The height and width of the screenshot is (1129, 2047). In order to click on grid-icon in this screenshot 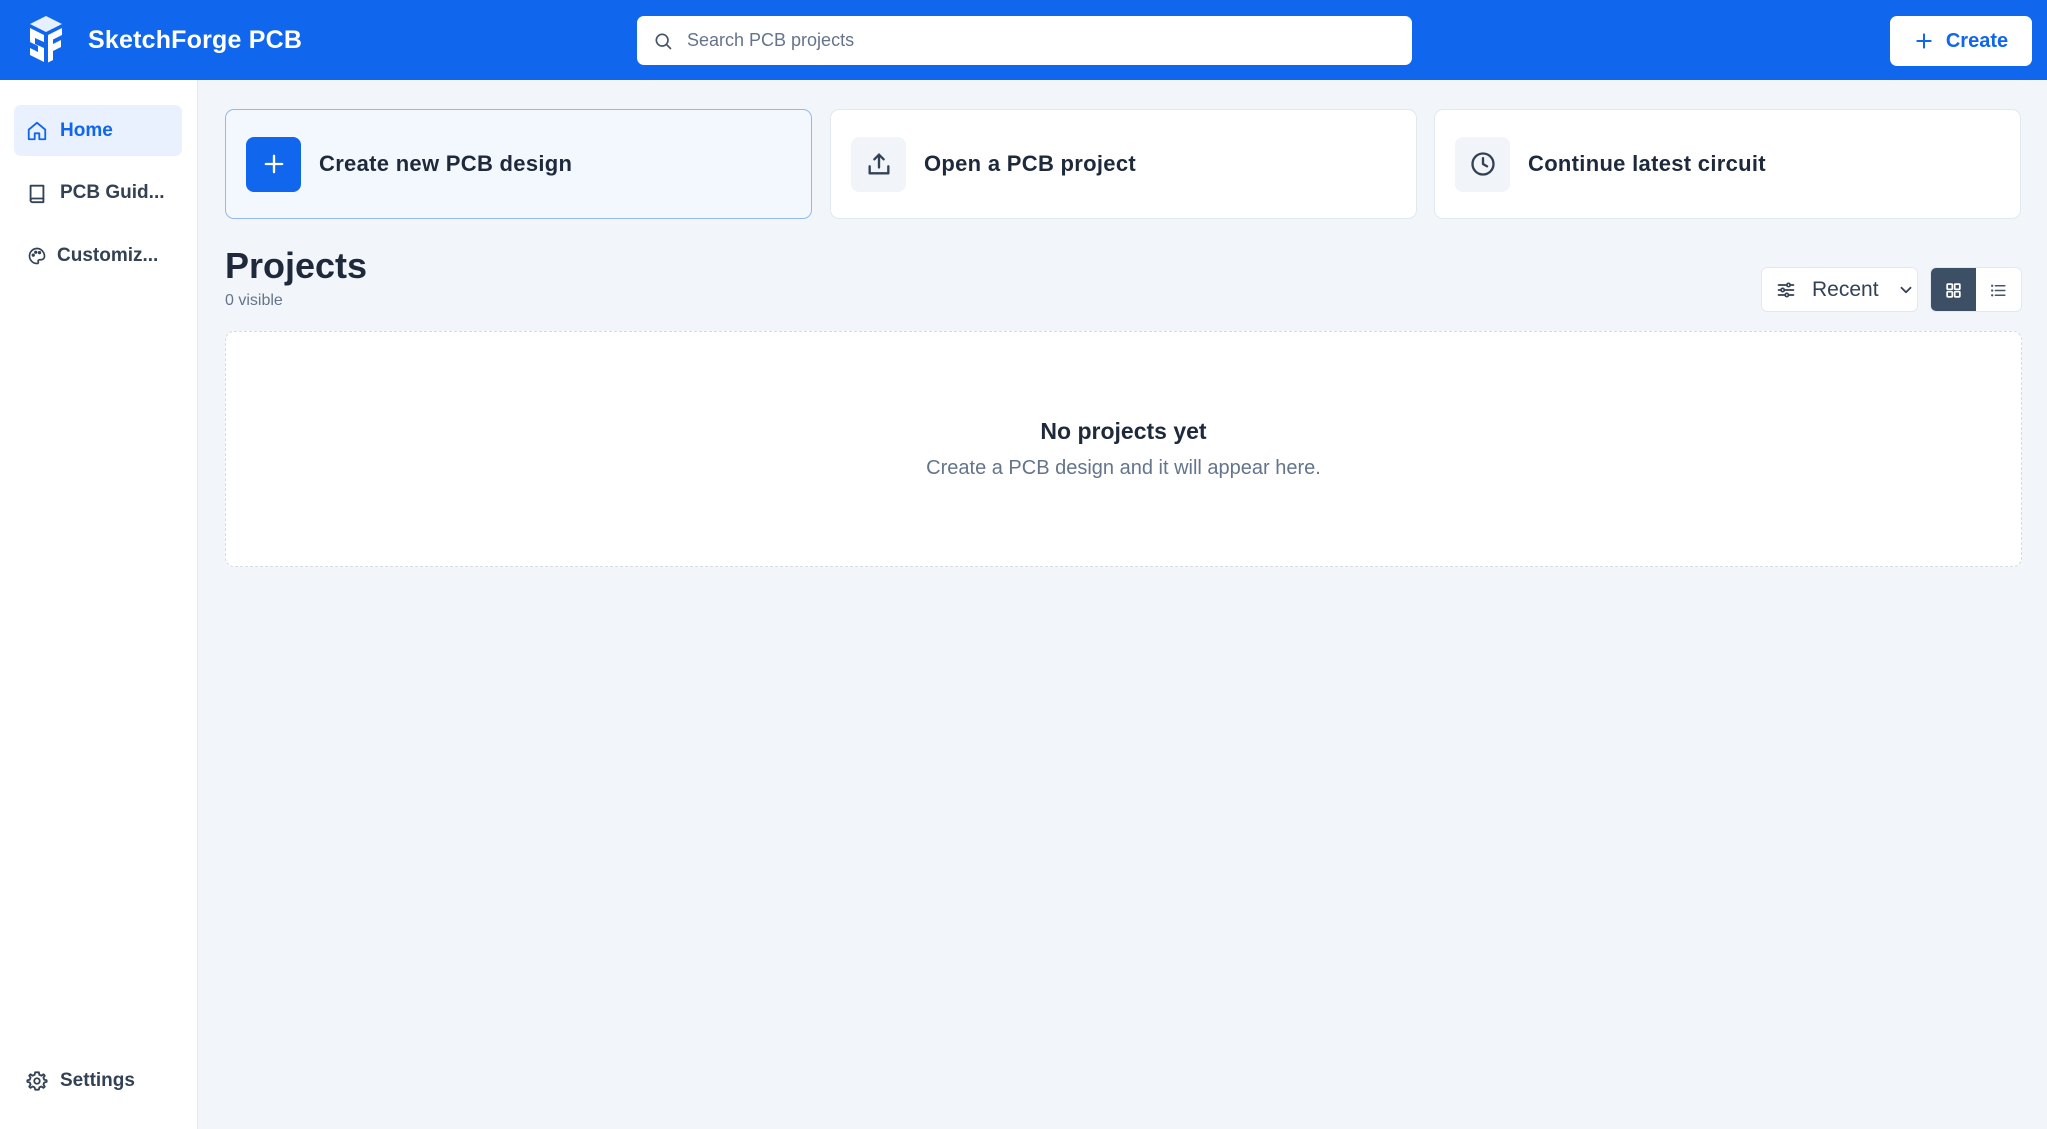, I will do `click(1953, 290)`.